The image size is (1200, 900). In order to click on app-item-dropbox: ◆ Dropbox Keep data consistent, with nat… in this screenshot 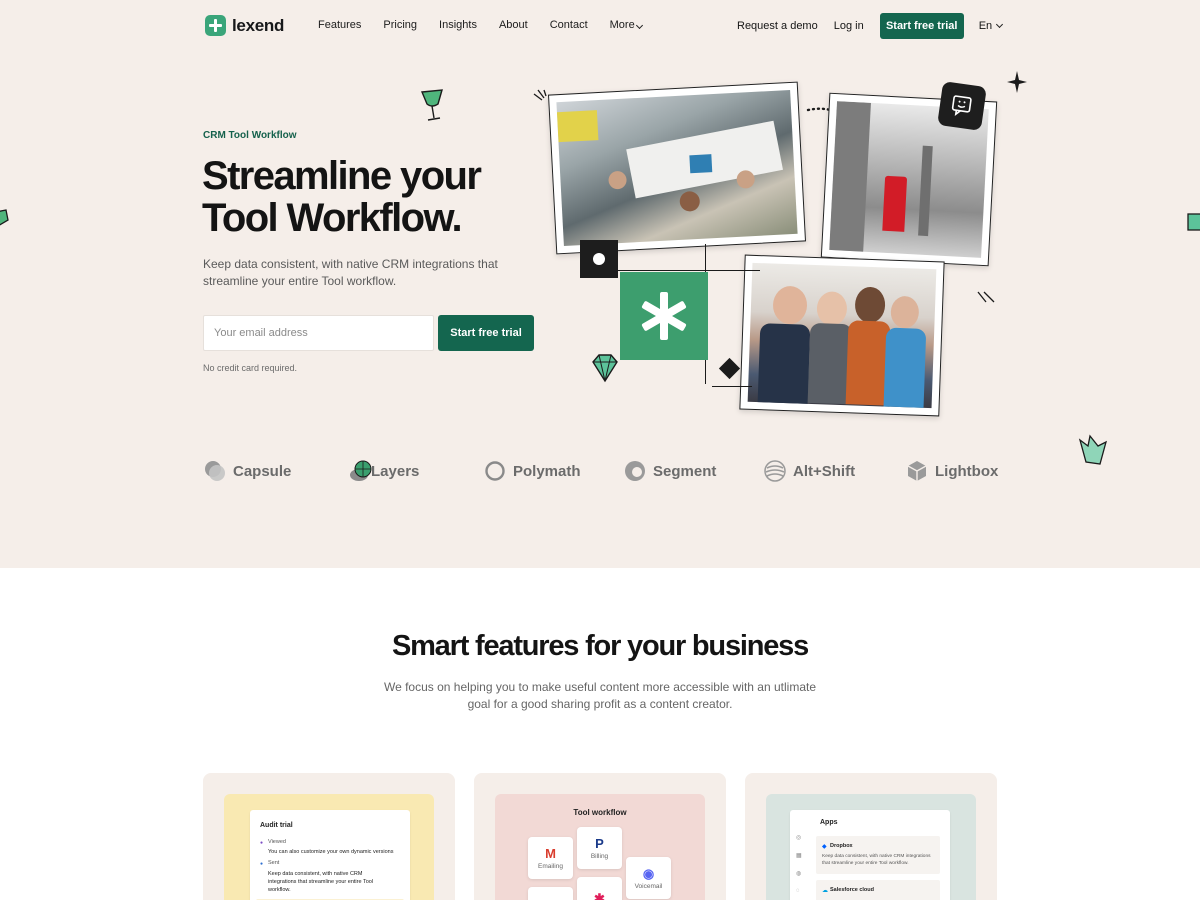, I will do `click(878, 855)`.